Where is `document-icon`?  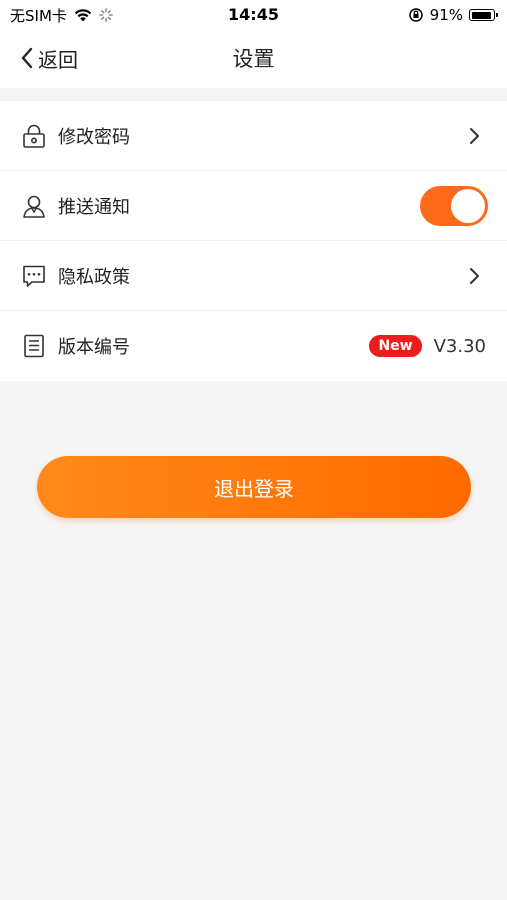
document-icon is located at coordinates (34, 346).